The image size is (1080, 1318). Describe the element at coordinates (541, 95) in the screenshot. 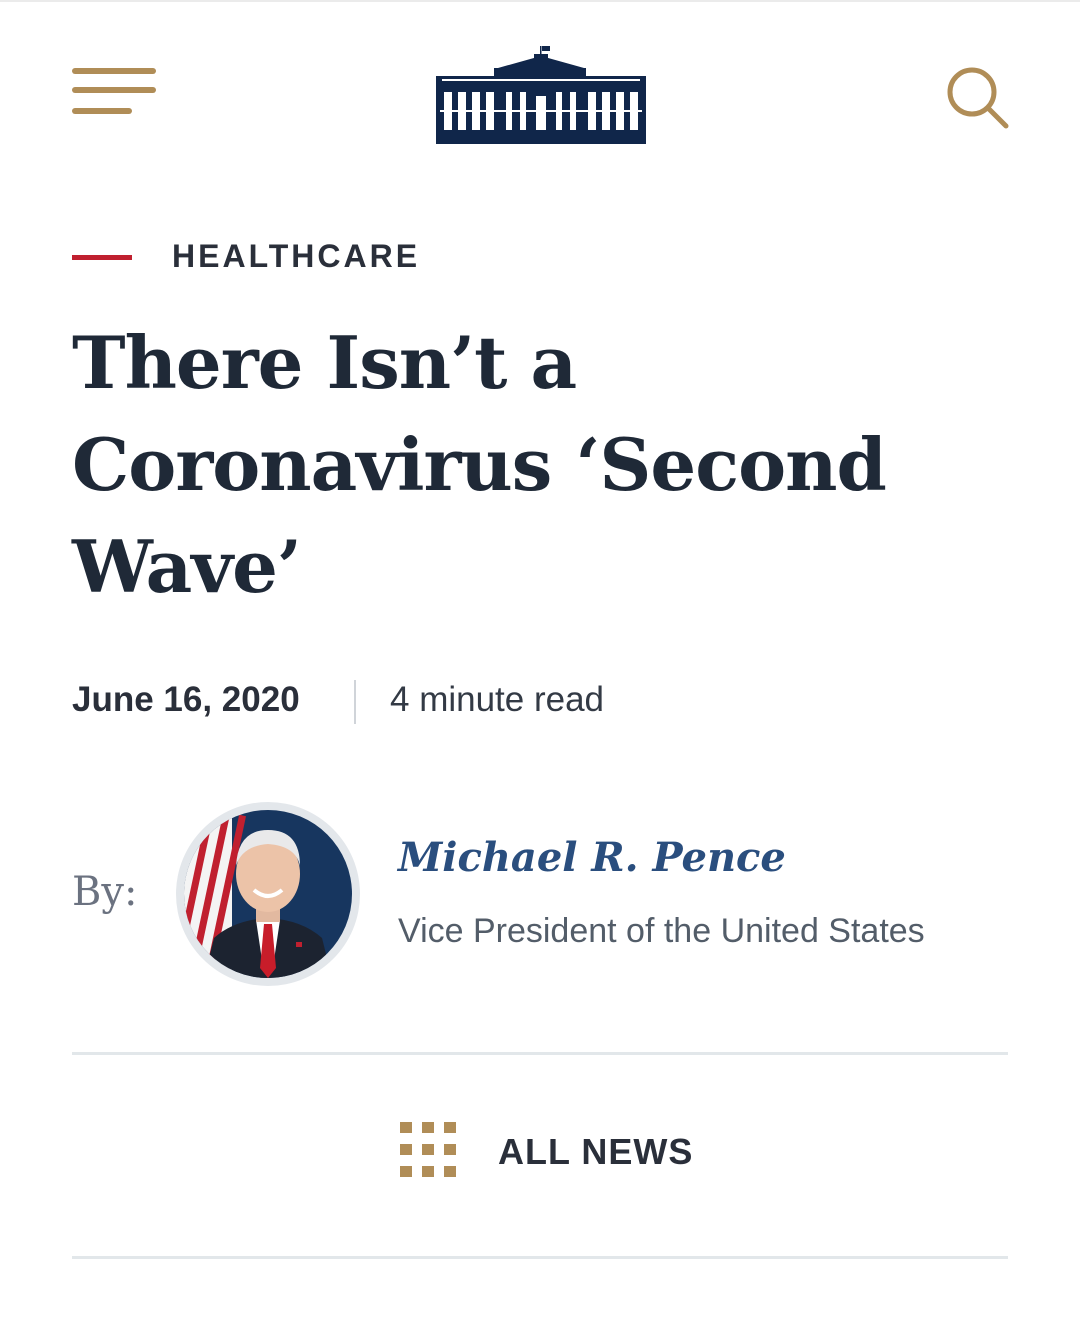

I see `white-house-logo` at that location.